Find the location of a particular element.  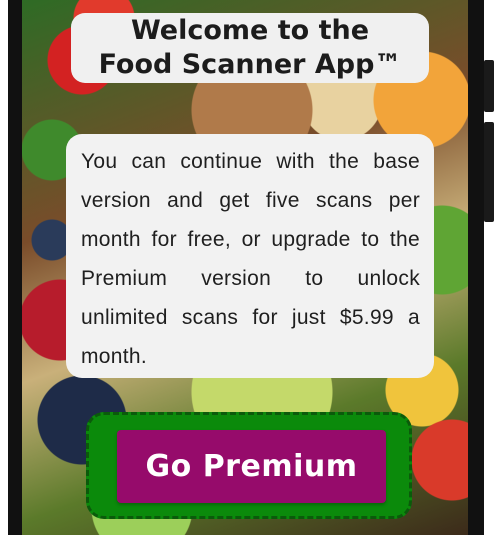

go-premium-button: Go Premium is located at coordinates (251, 466).